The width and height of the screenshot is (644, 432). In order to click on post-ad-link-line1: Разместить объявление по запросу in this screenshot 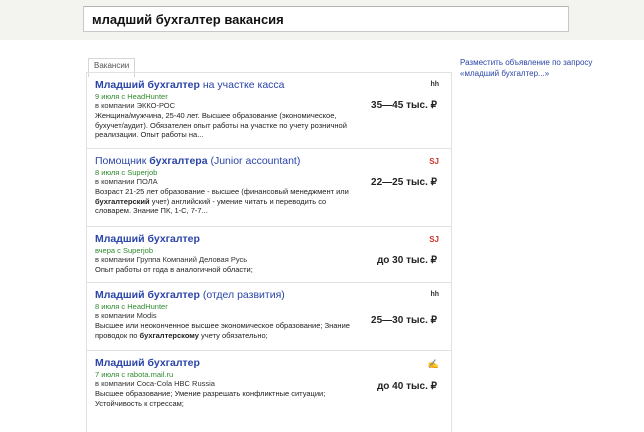, I will do `click(526, 62)`.